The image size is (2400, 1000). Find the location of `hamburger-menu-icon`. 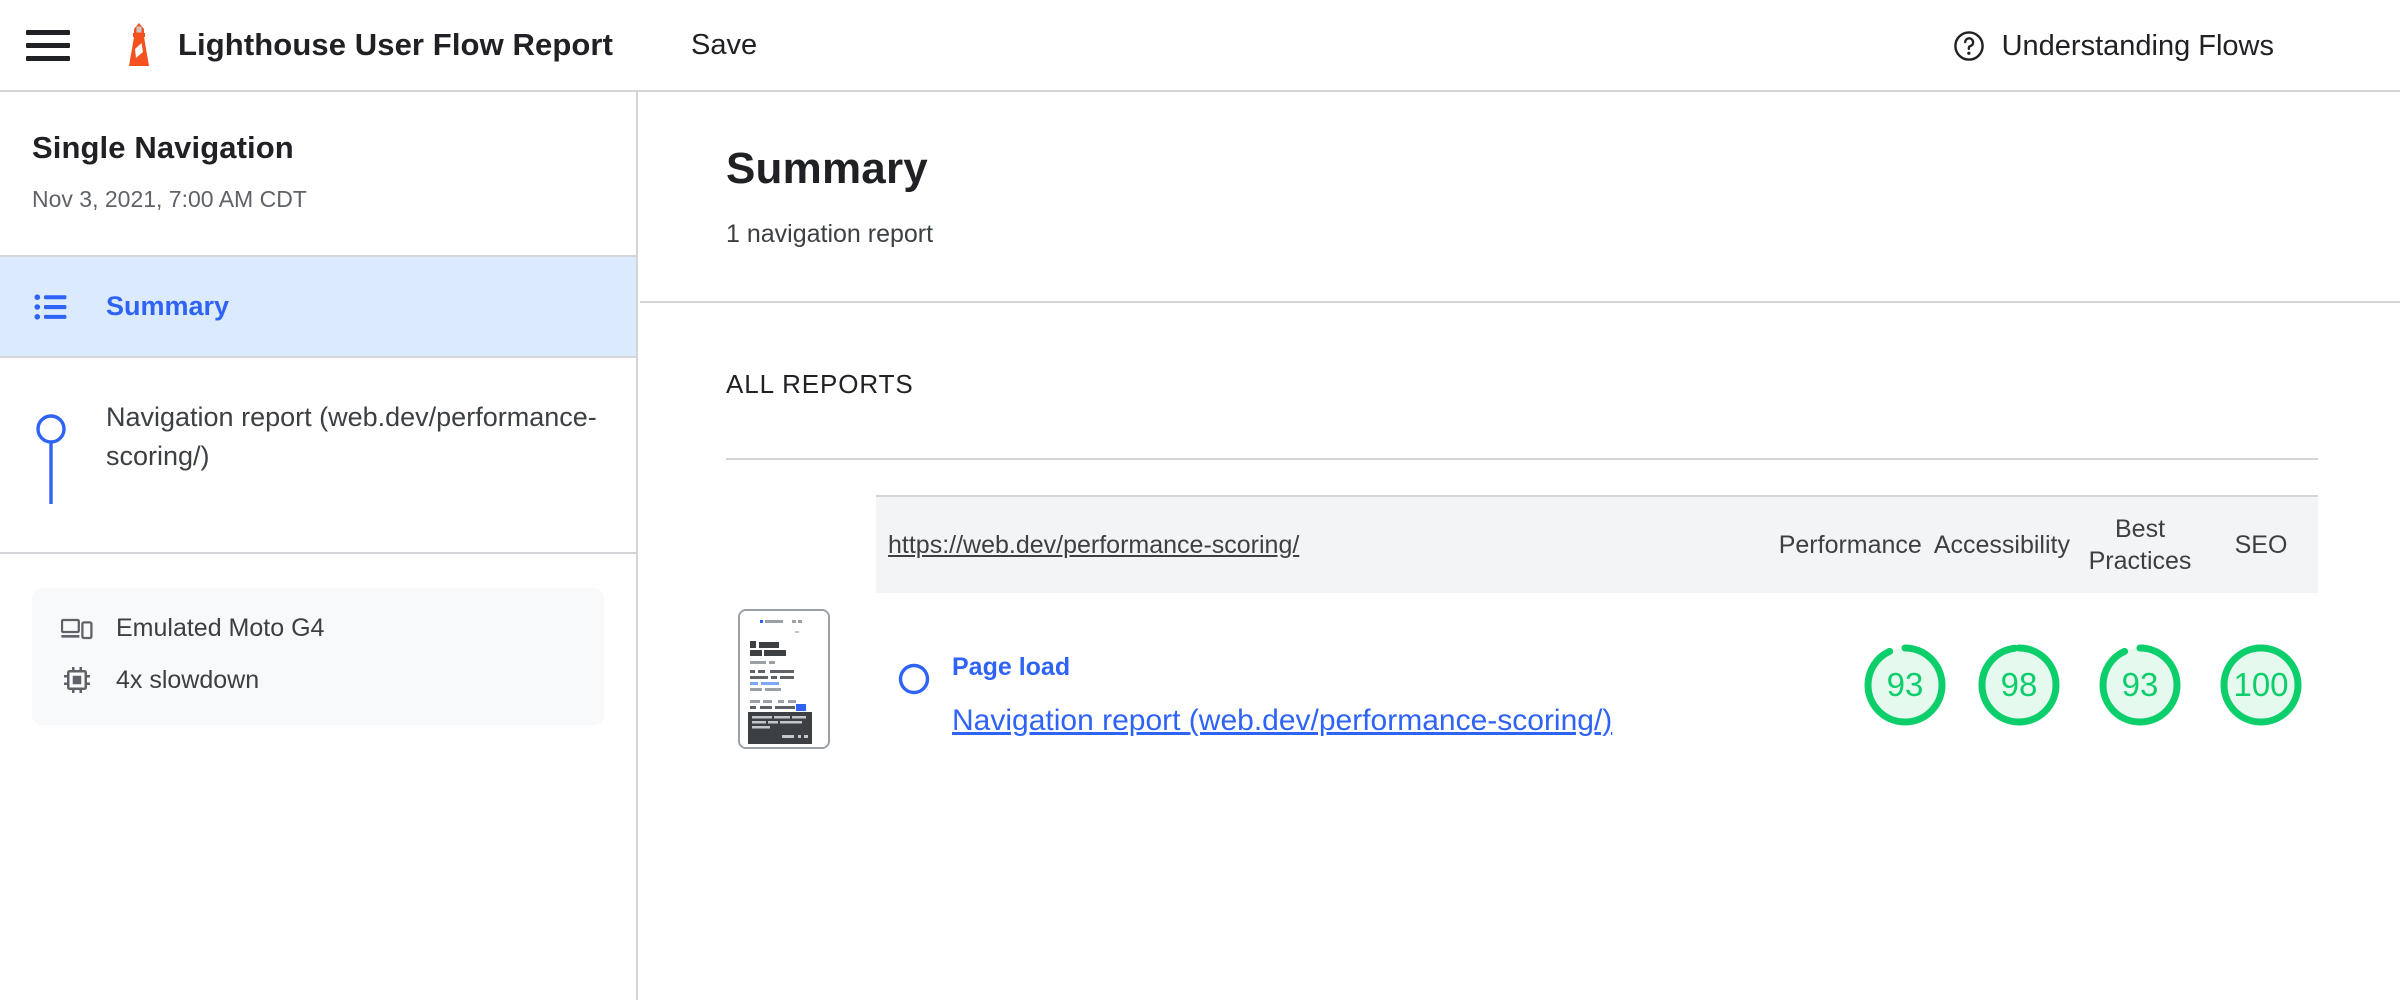

hamburger-menu-icon is located at coordinates (49, 45).